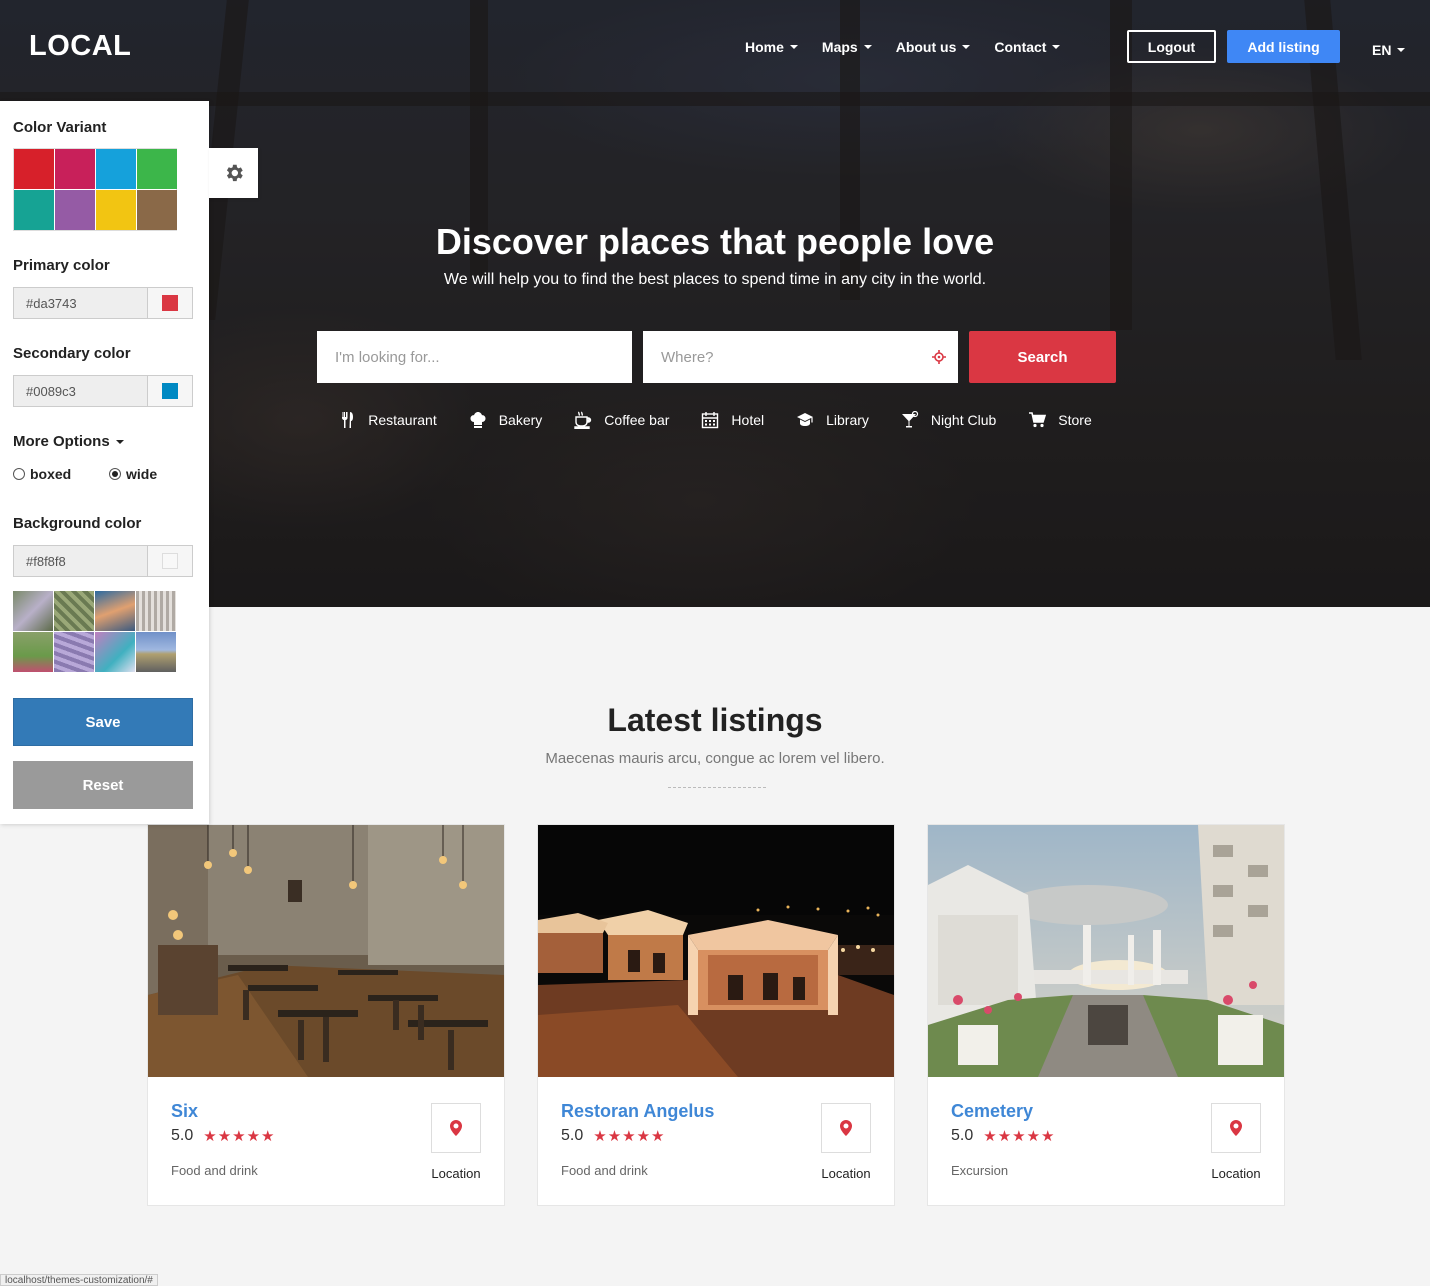  I want to click on layout-wide-radio: wide, so click(133, 474).